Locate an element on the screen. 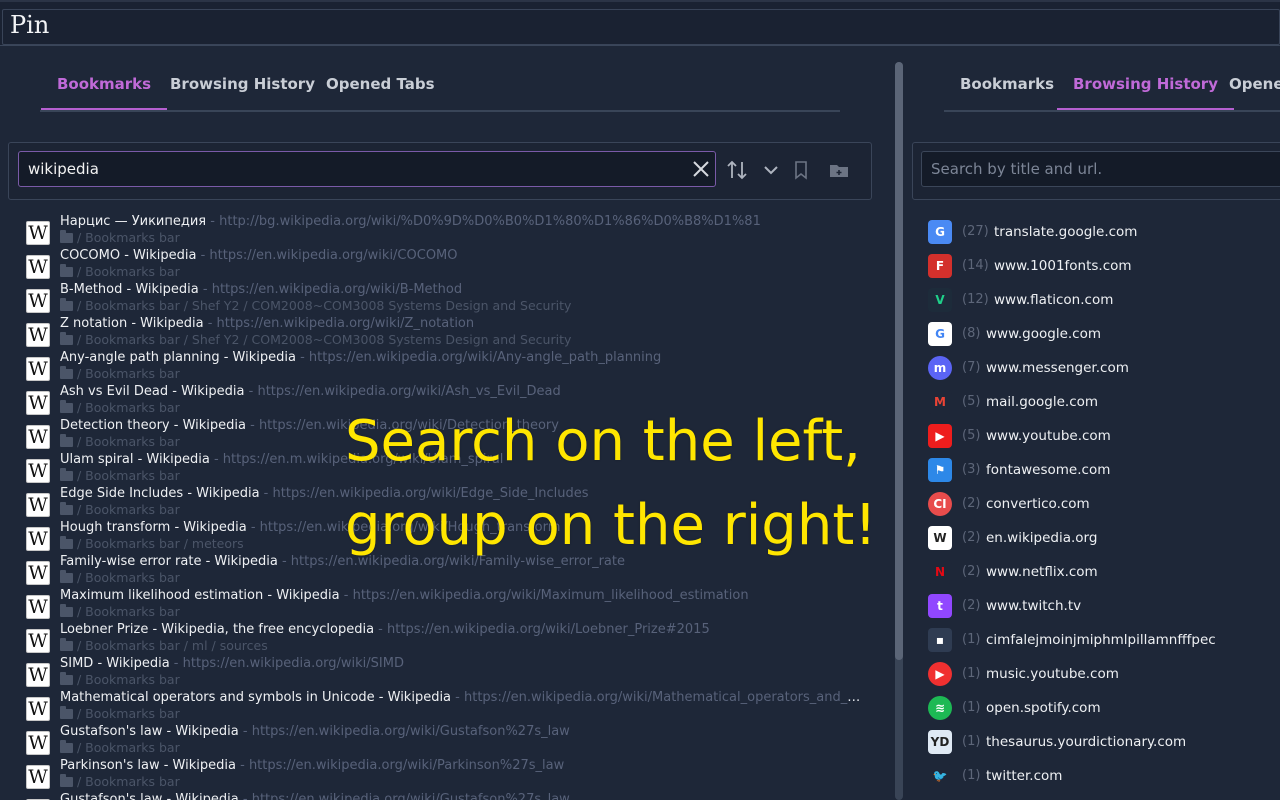  history-group-row: m (7) www.messenger.com is located at coordinates (1104, 368).